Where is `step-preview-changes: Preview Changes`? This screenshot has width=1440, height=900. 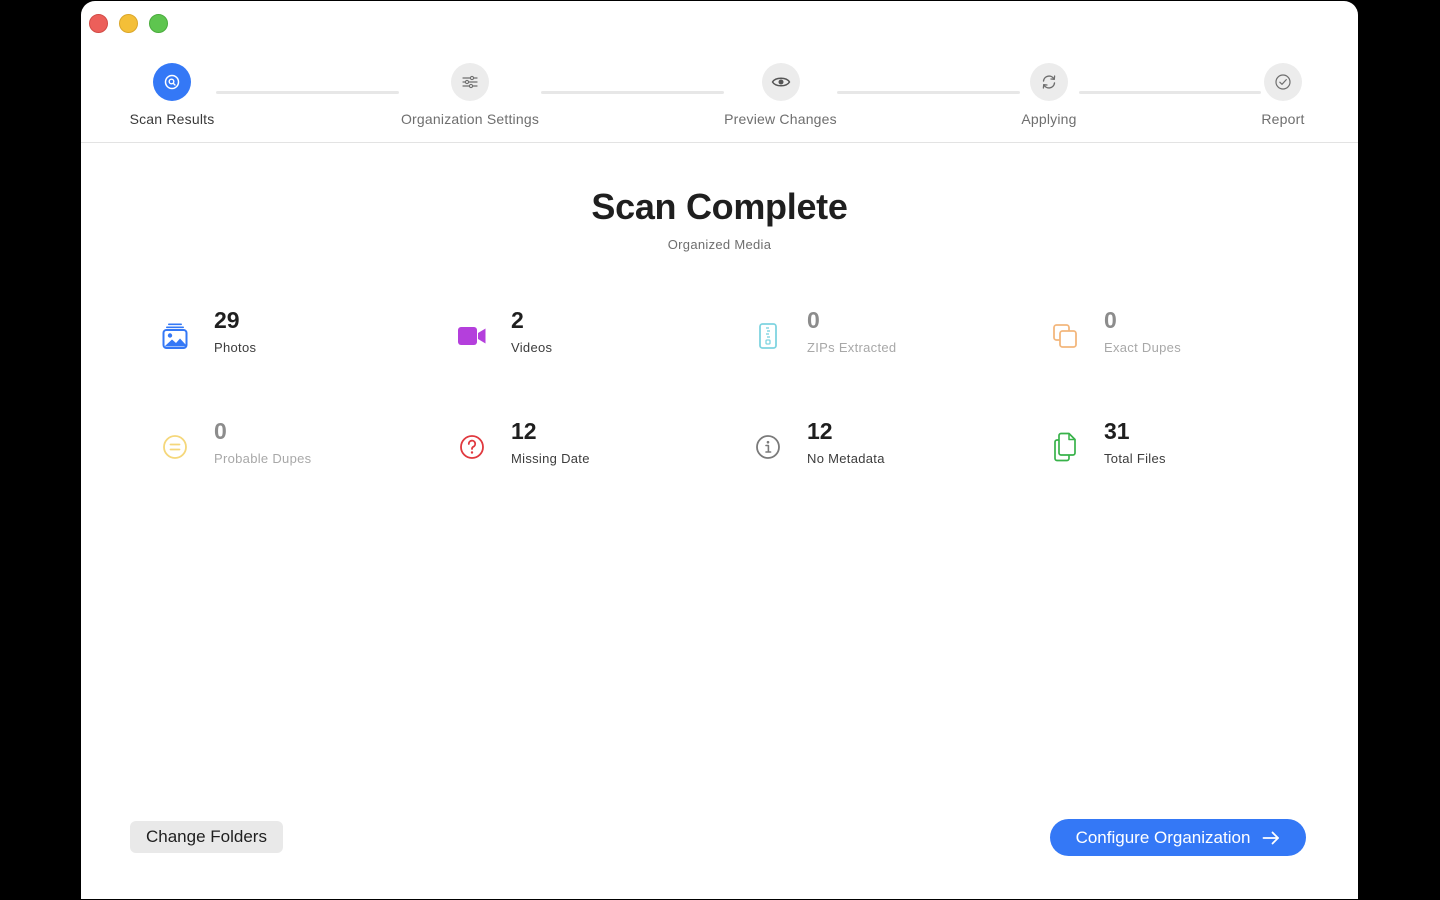
step-preview-changes: Preview Changes is located at coordinates (780, 95).